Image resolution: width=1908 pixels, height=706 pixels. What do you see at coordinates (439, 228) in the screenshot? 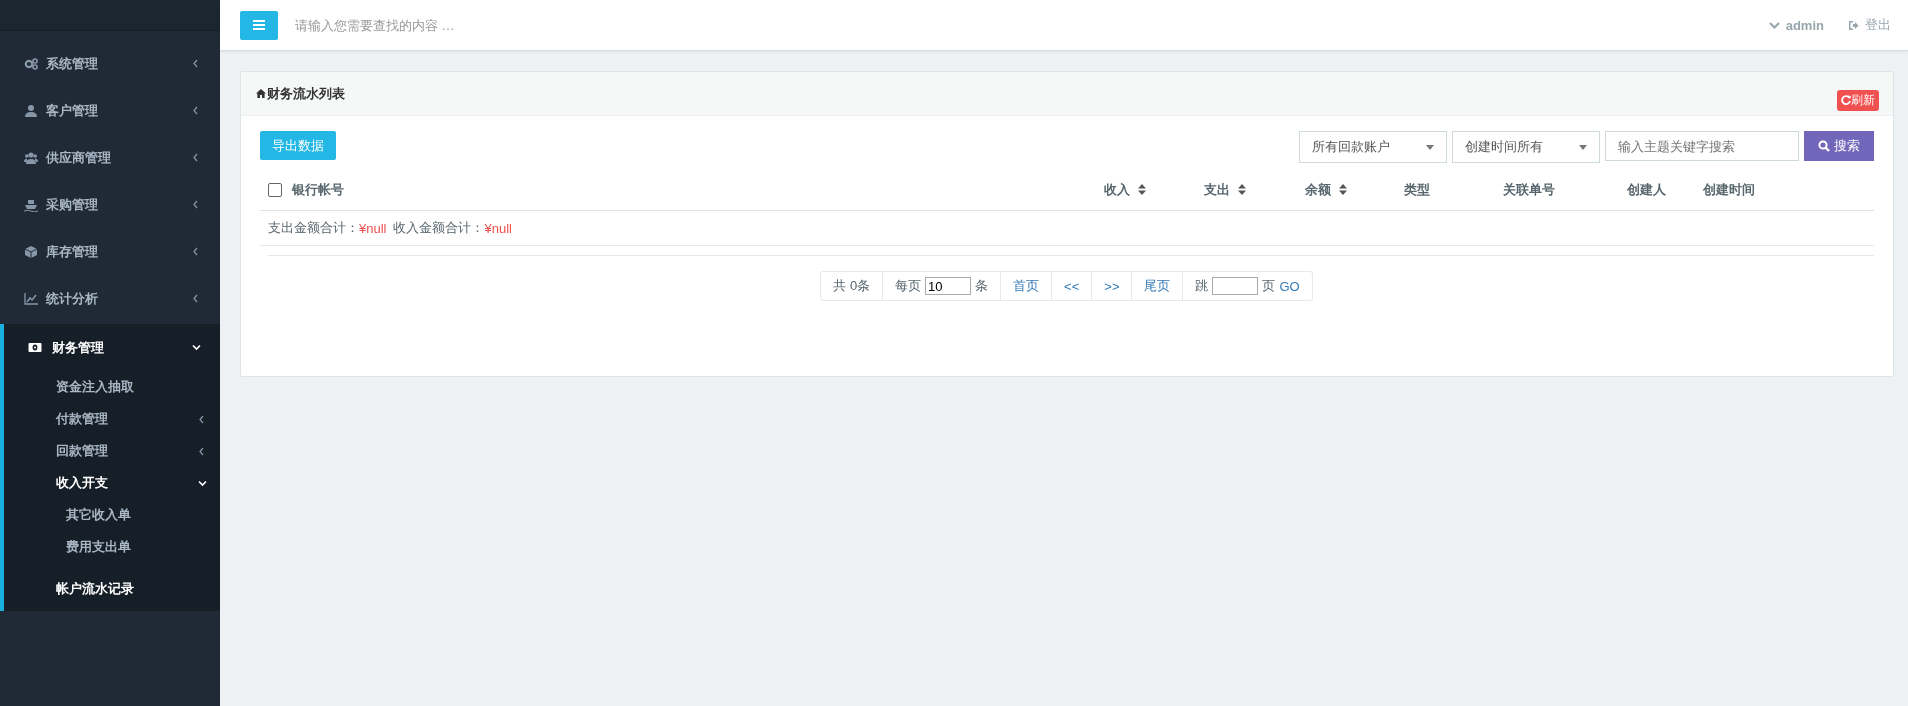
I see `summary-label: 收入金额合计：` at bounding box center [439, 228].